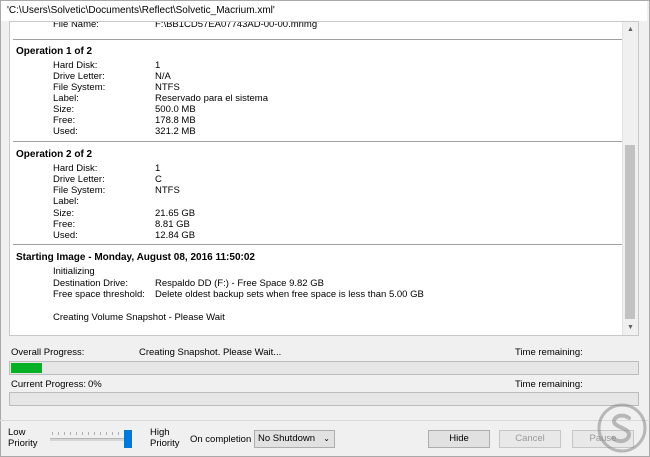  What do you see at coordinates (26, 368) in the screenshot?
I see `overall-progress-fill` at bounding box center [26, 368].